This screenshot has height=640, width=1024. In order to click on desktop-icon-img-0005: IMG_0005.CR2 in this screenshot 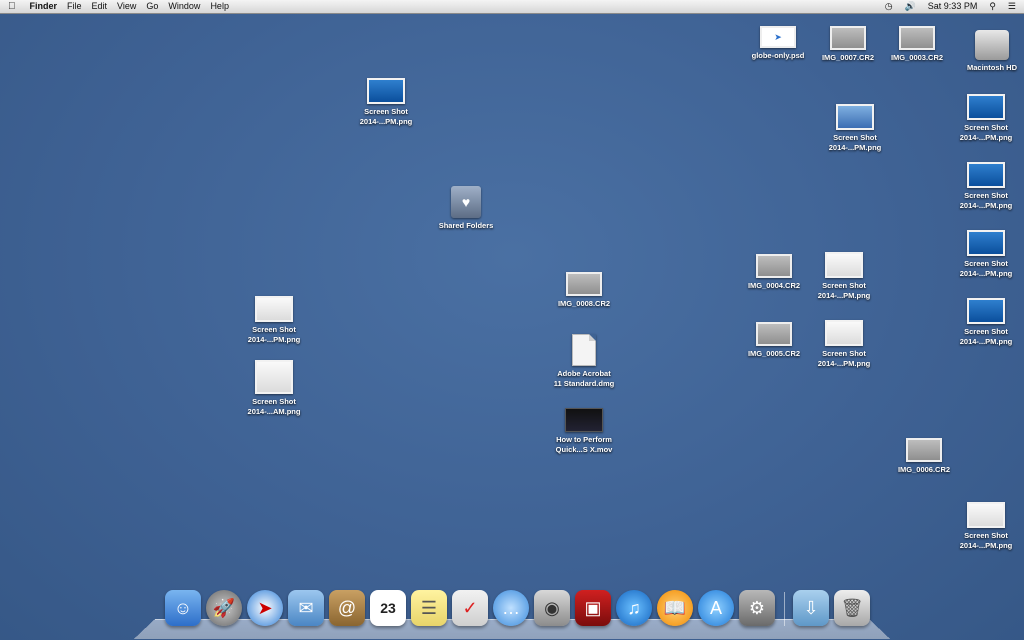, I will do `click(774, 340)`.